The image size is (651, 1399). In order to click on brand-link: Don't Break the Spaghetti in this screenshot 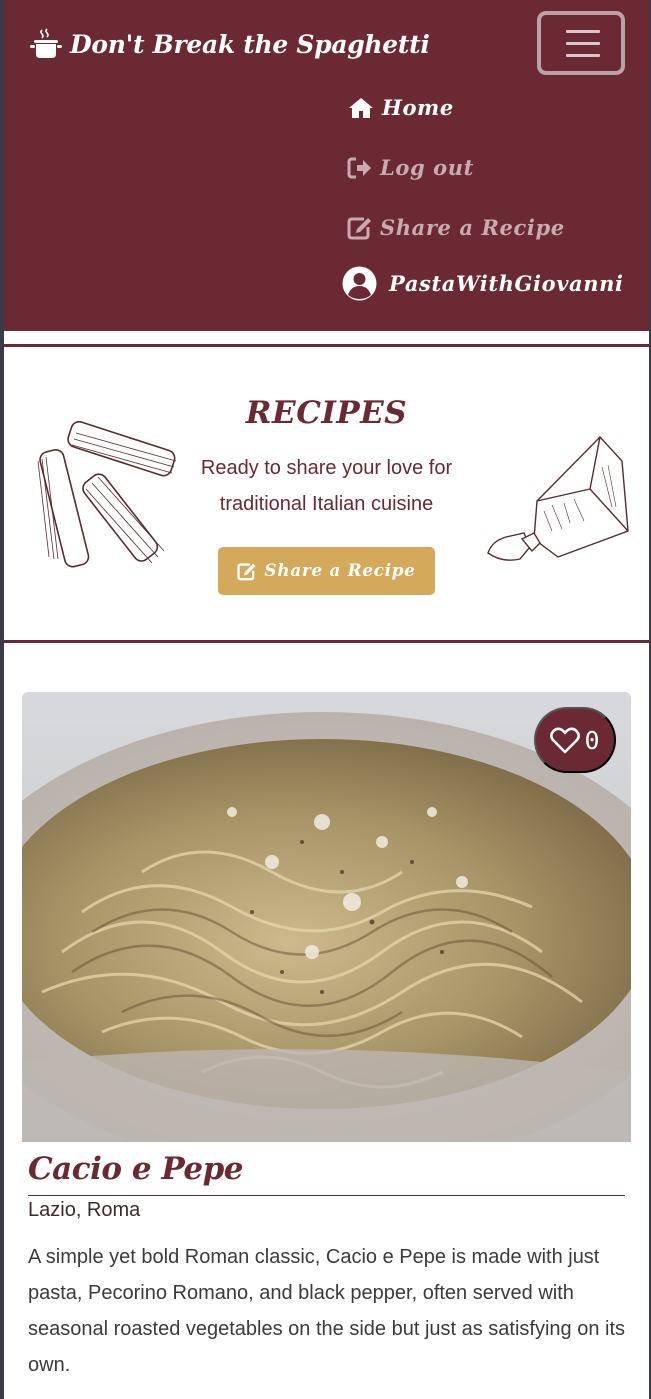, I will do `click(229, 44)`.